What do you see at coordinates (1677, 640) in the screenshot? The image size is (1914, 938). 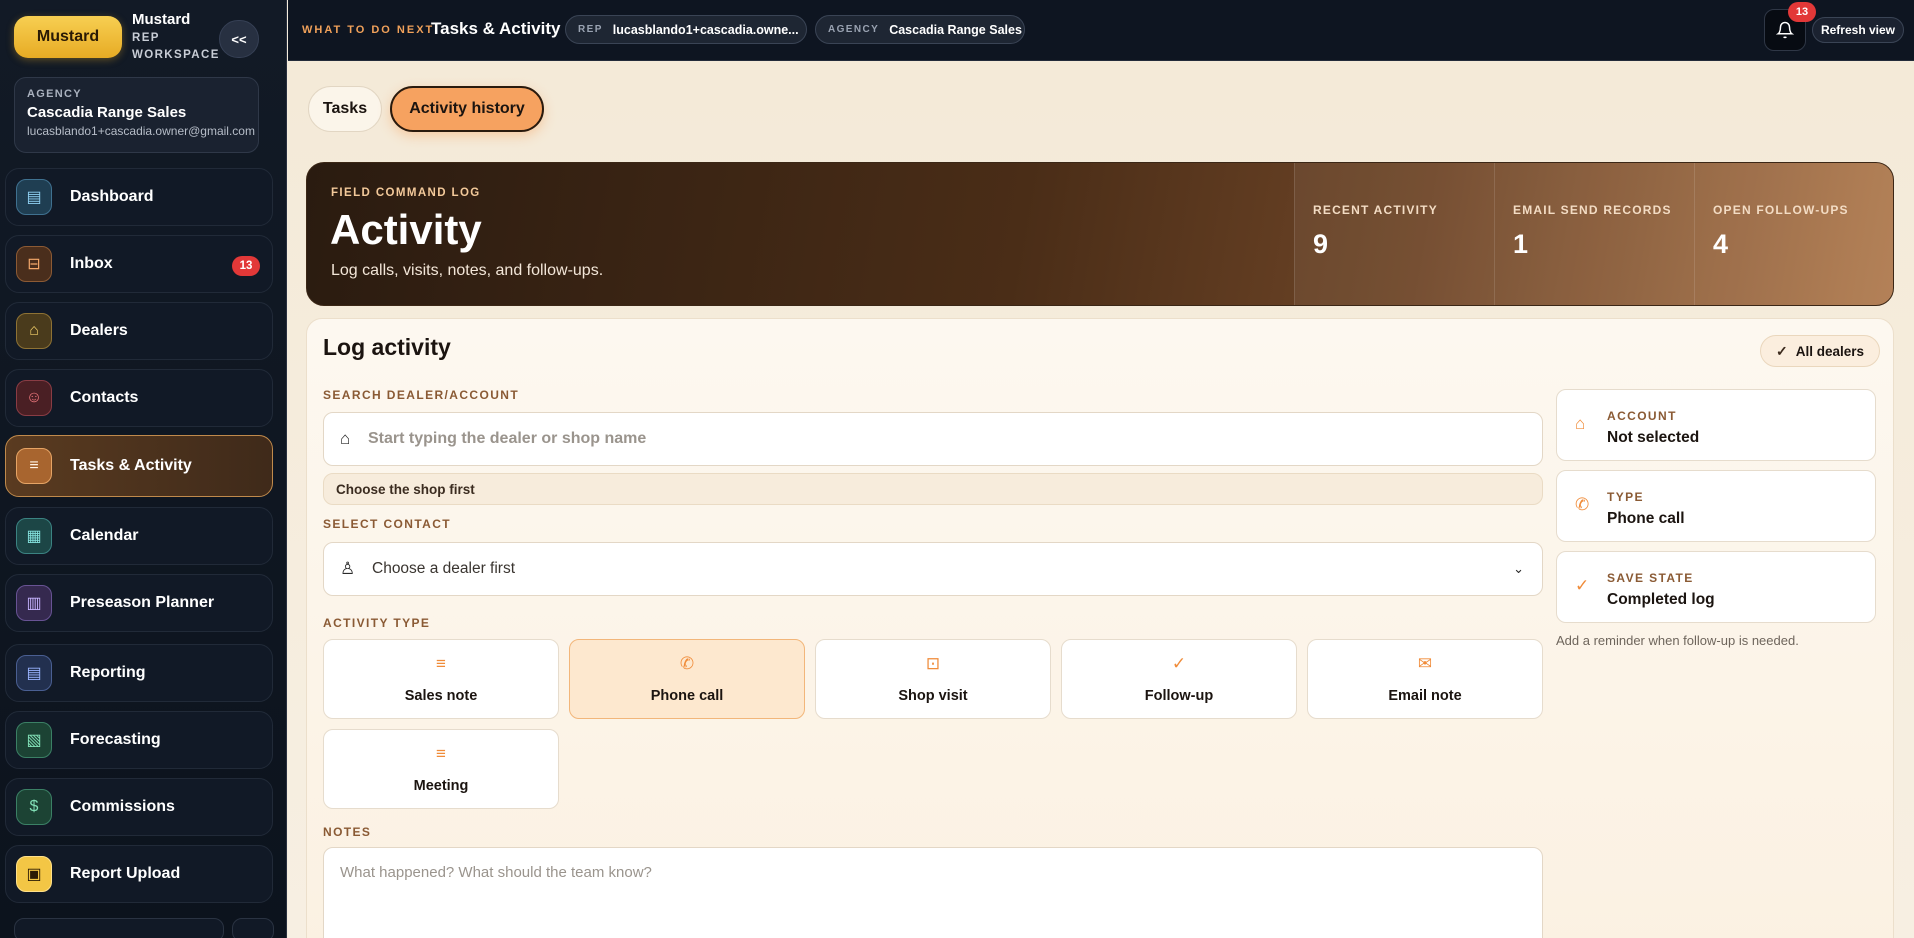 I see `summary-note: Add a reminder when follow-up is needed.` at bounding box center [1677, 640].